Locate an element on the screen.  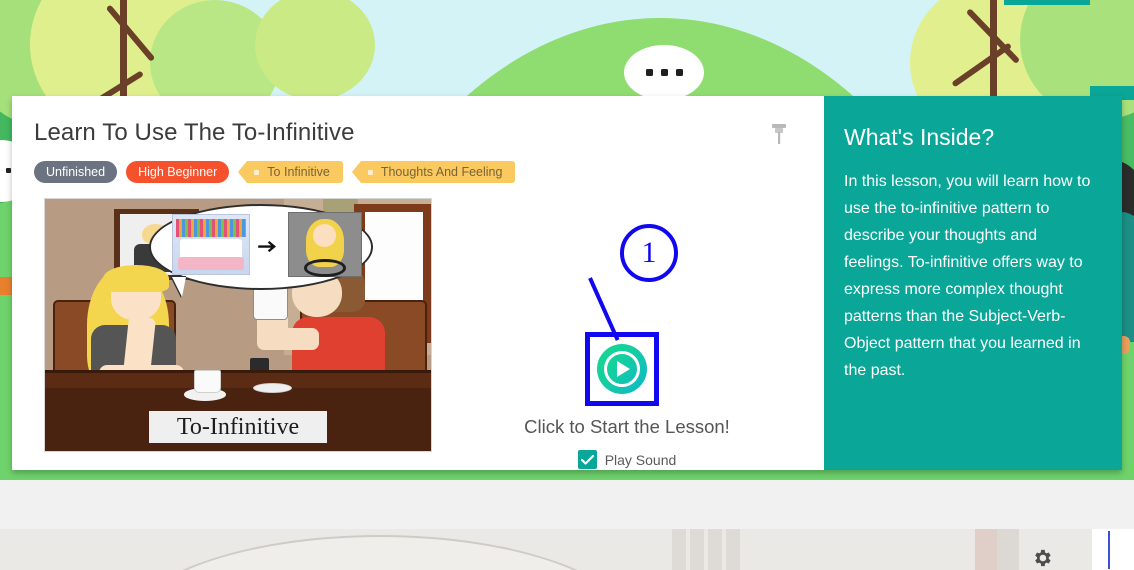
document-gray-block is located at coordinates (1008, 549).